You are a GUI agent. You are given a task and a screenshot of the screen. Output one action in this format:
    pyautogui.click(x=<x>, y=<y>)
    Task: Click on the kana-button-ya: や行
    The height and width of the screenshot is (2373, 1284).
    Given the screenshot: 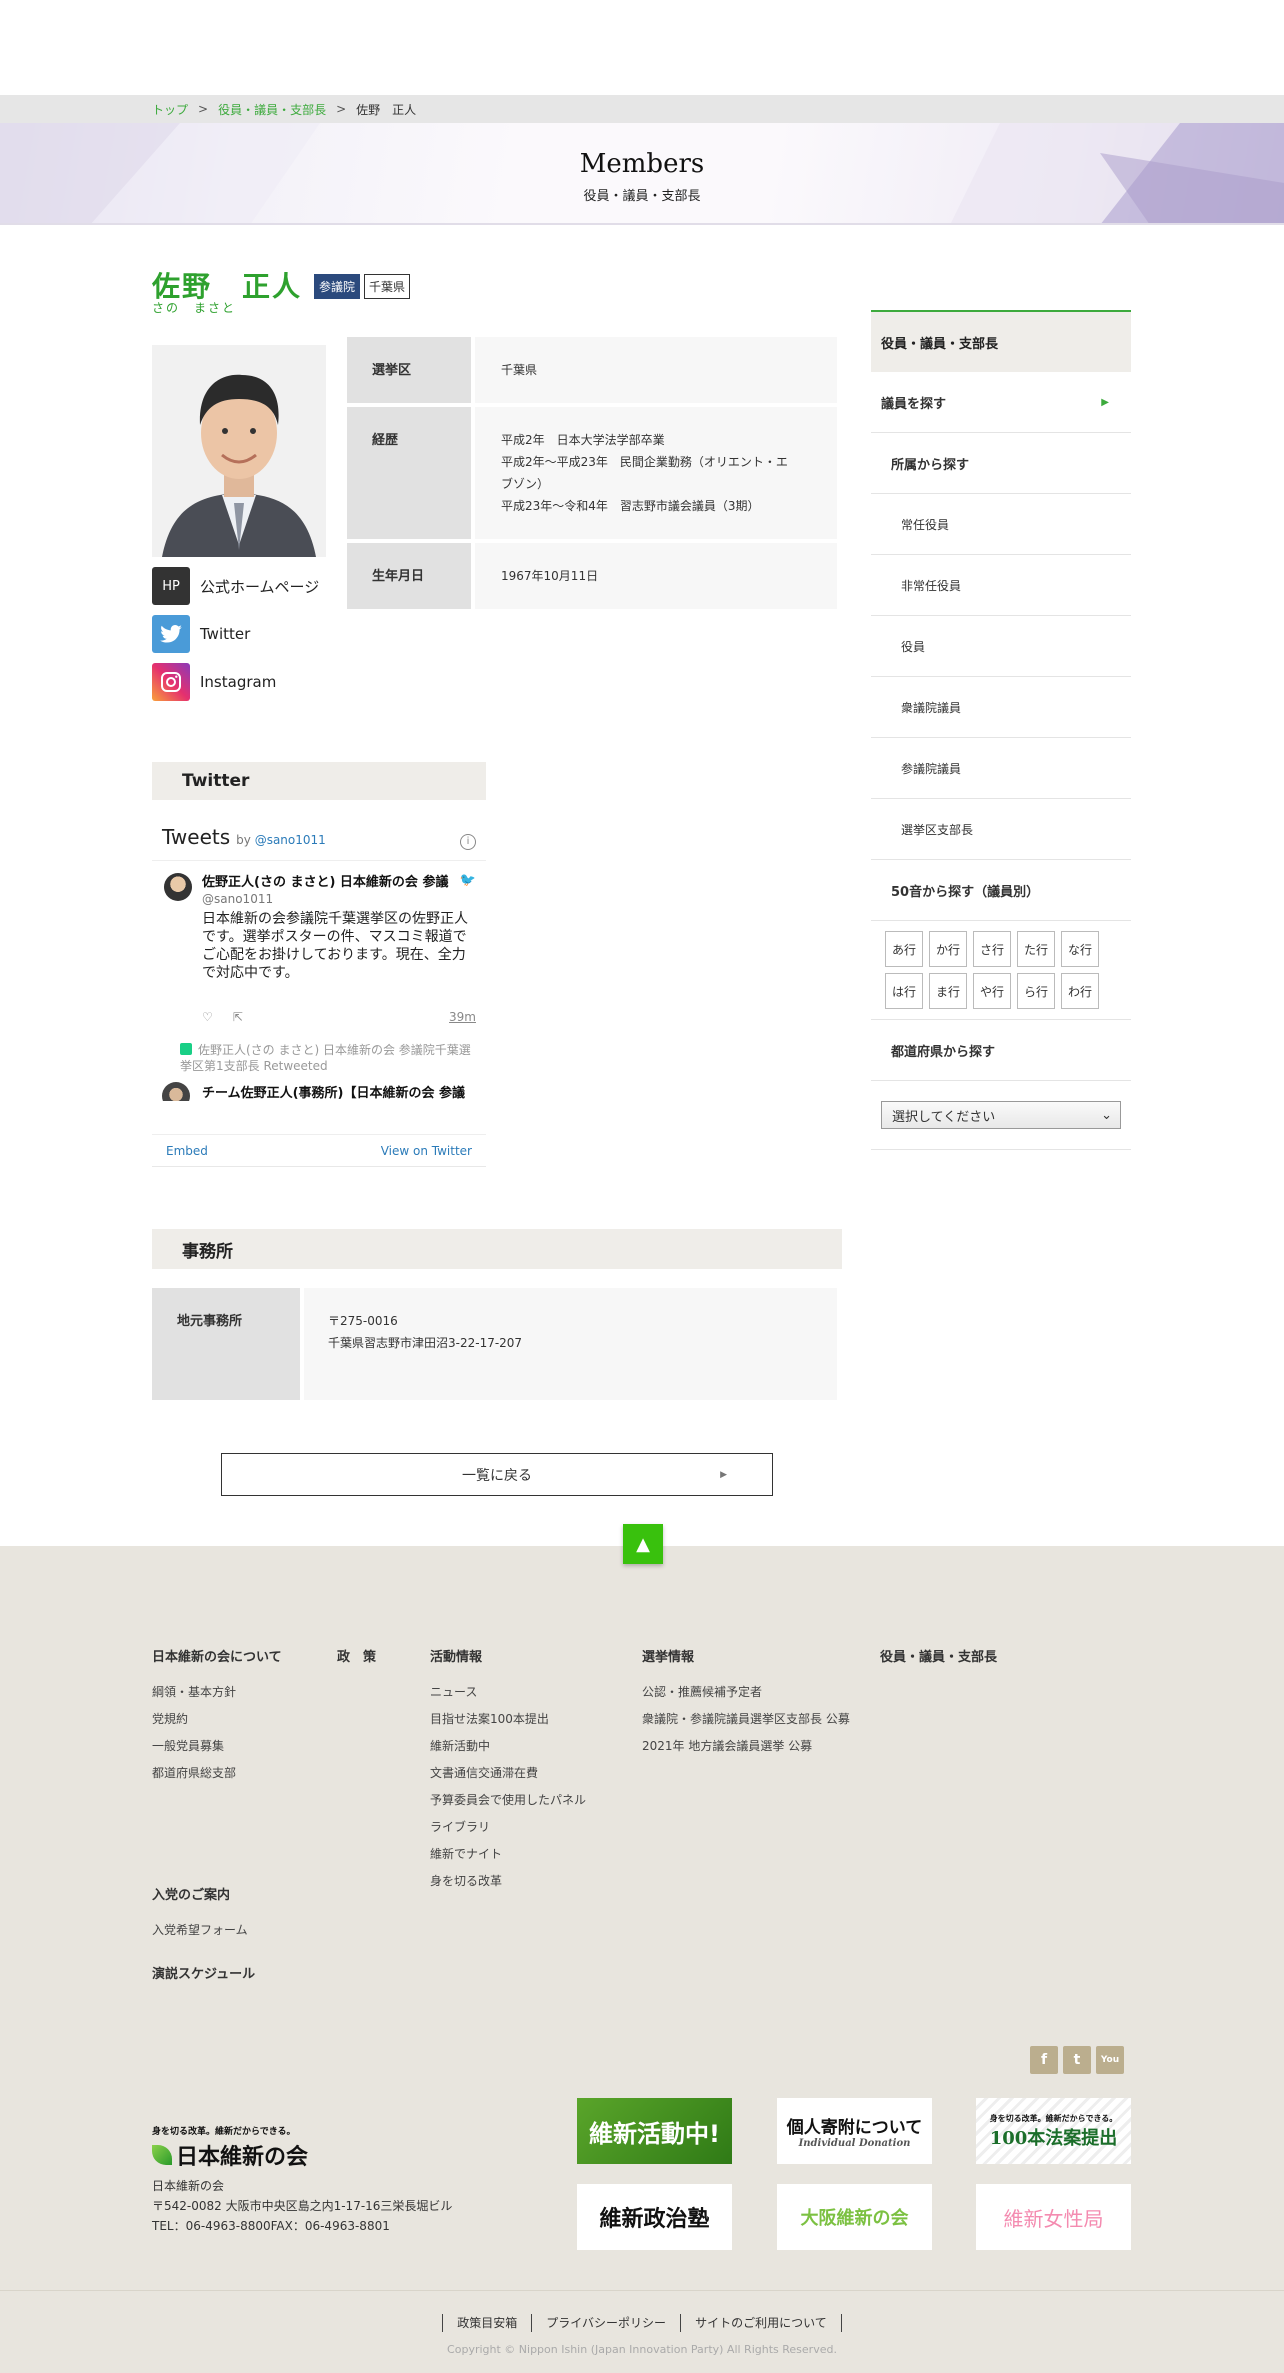 What is the action you would take?
    pyautogui.click(x=992, y=991)
    